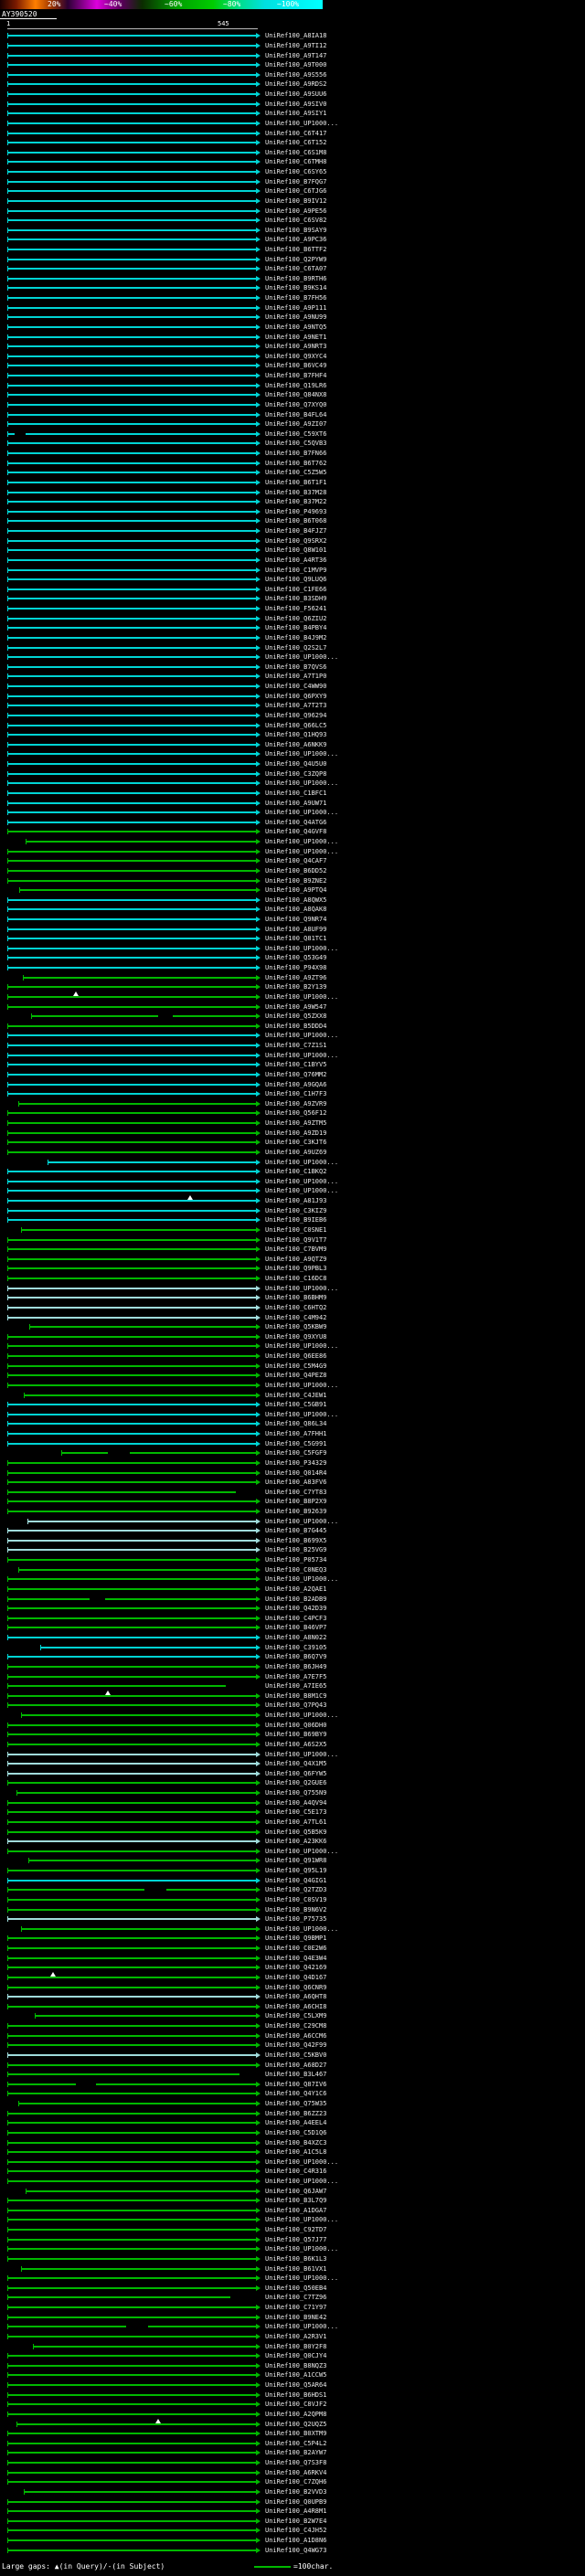  I want to click on hit-row: UniRef100_B9RTH6, so click(293, 279).